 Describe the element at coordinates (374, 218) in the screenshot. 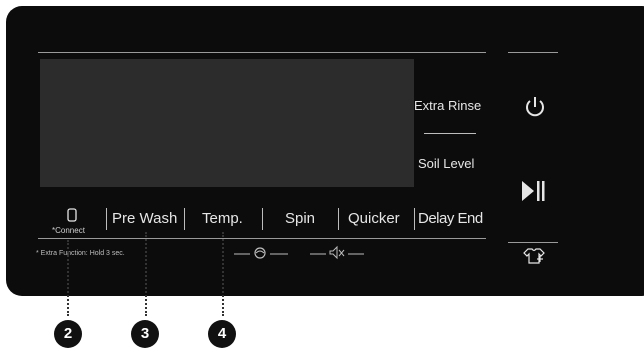

I see `quicker-button: Quicker` at that location.